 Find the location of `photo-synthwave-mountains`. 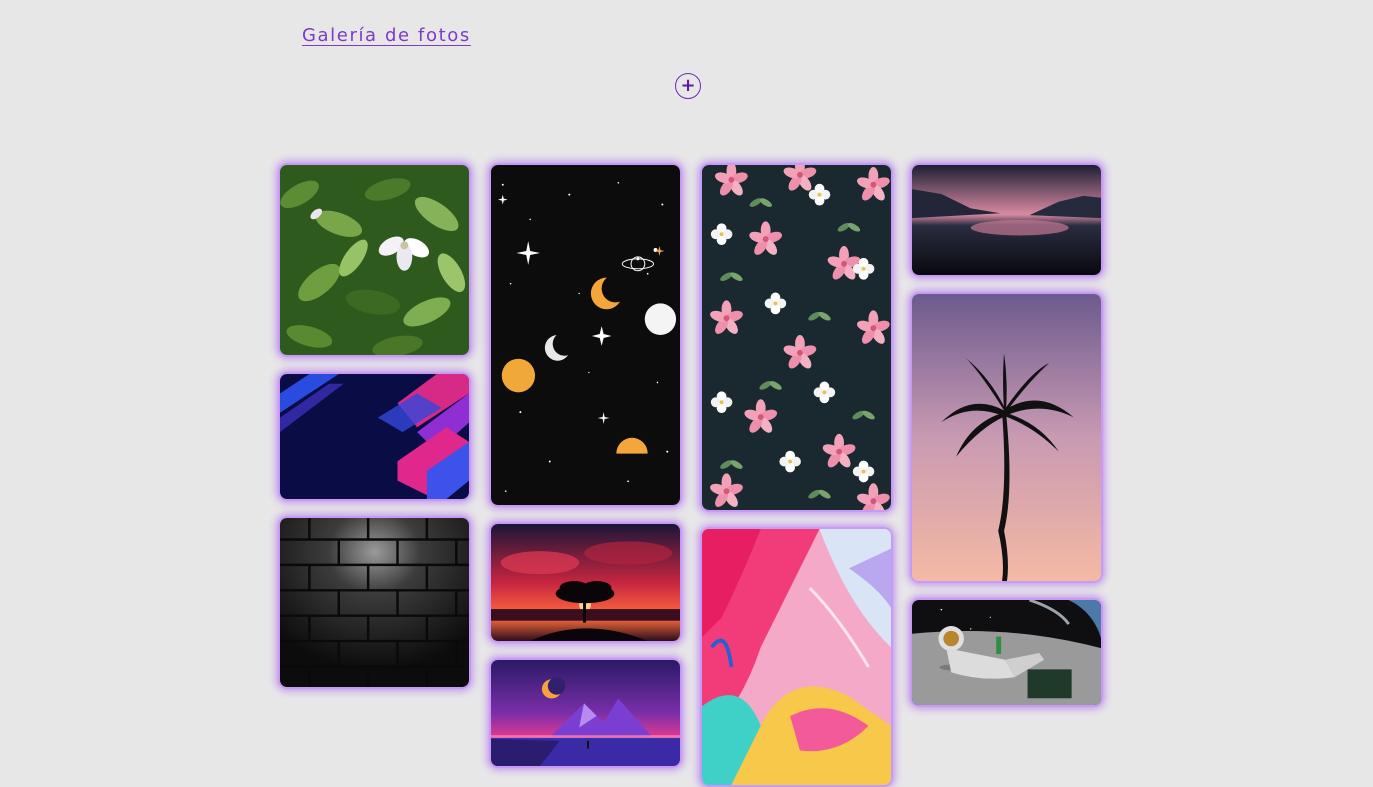

photo-synthwave-mountains is located at coordinates (585, 713).